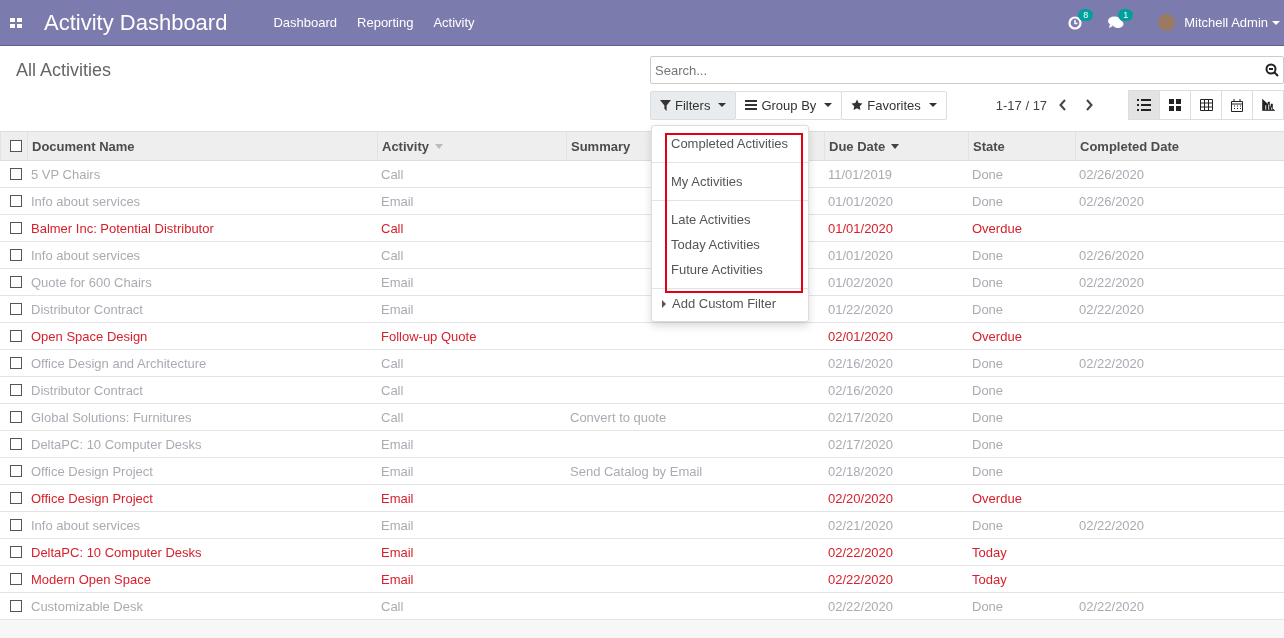 The height and width of the screenshot is (638, 1284). What do you see at coordinates (136, 22) in the screenshot?
I see `app-title: Activity Dashboard` at bounding box center [136, 22].